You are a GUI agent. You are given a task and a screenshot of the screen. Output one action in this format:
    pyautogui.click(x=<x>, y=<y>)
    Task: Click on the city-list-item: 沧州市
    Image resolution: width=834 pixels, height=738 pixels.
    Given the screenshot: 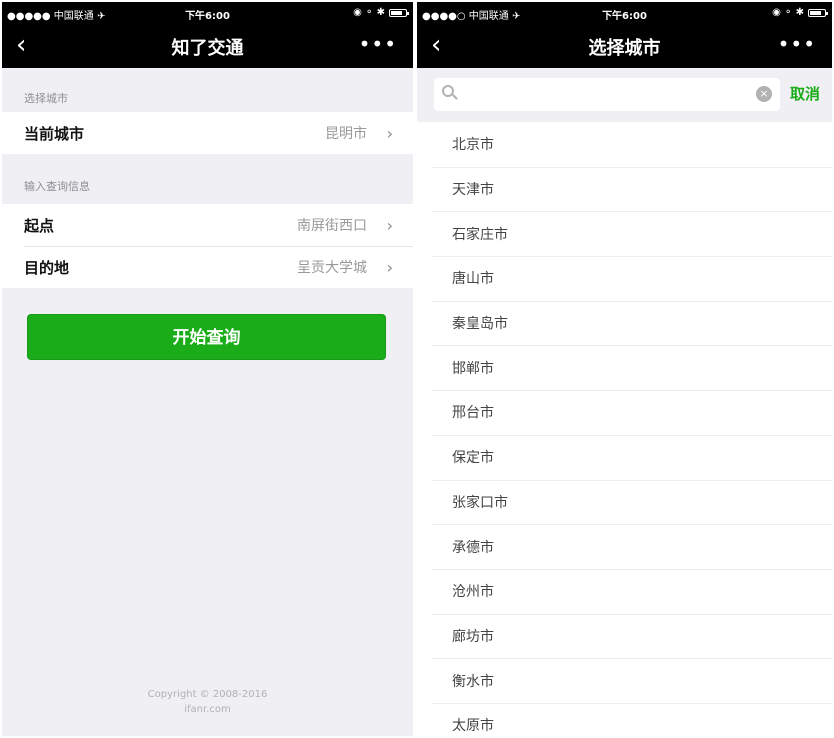 What is the action you would take?
    pyautogui.click(x=624, y=591)
    